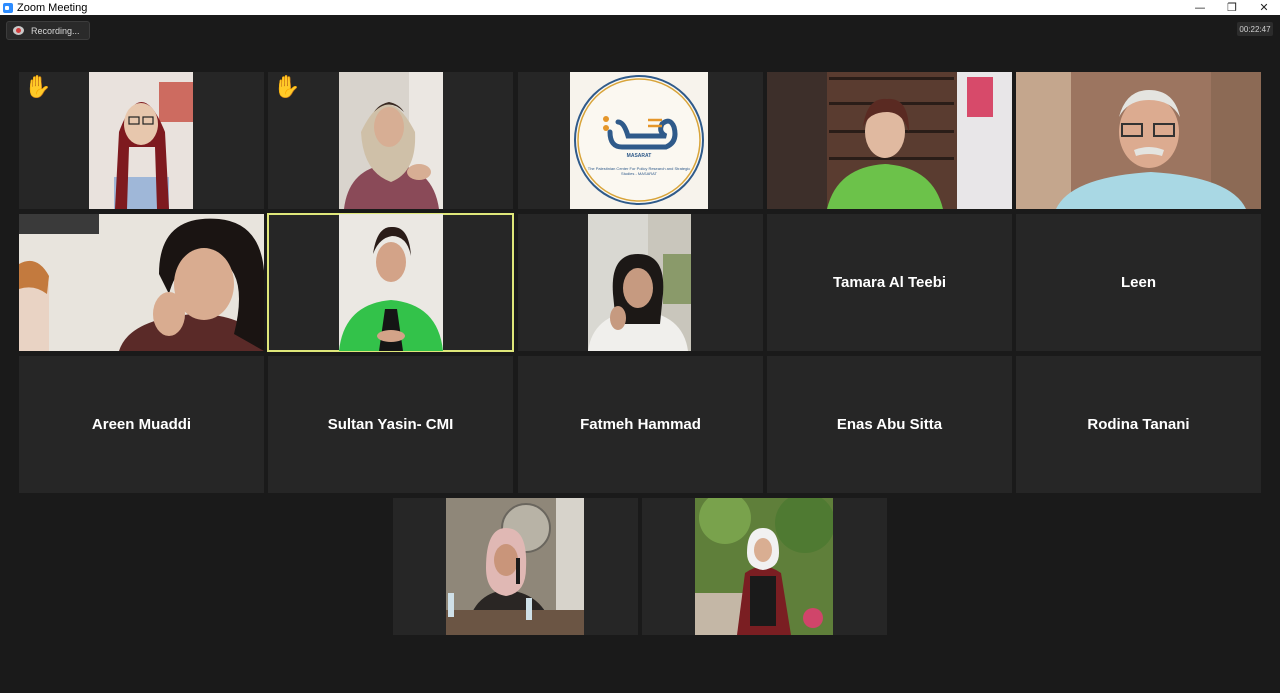 The image size is (1280, 693). I want to click on window-controls: — ❐ ✕, so click(1232, 7).